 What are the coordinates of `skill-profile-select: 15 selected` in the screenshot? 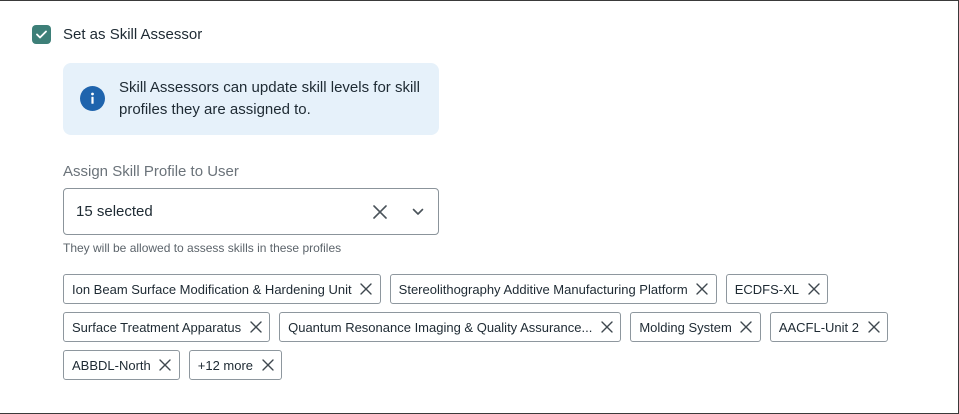 It's located at (251, 211).